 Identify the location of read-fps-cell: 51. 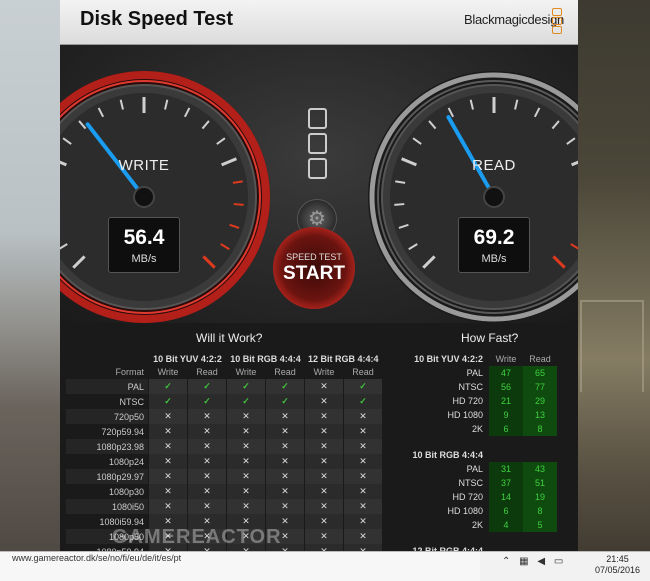
(540, 483).